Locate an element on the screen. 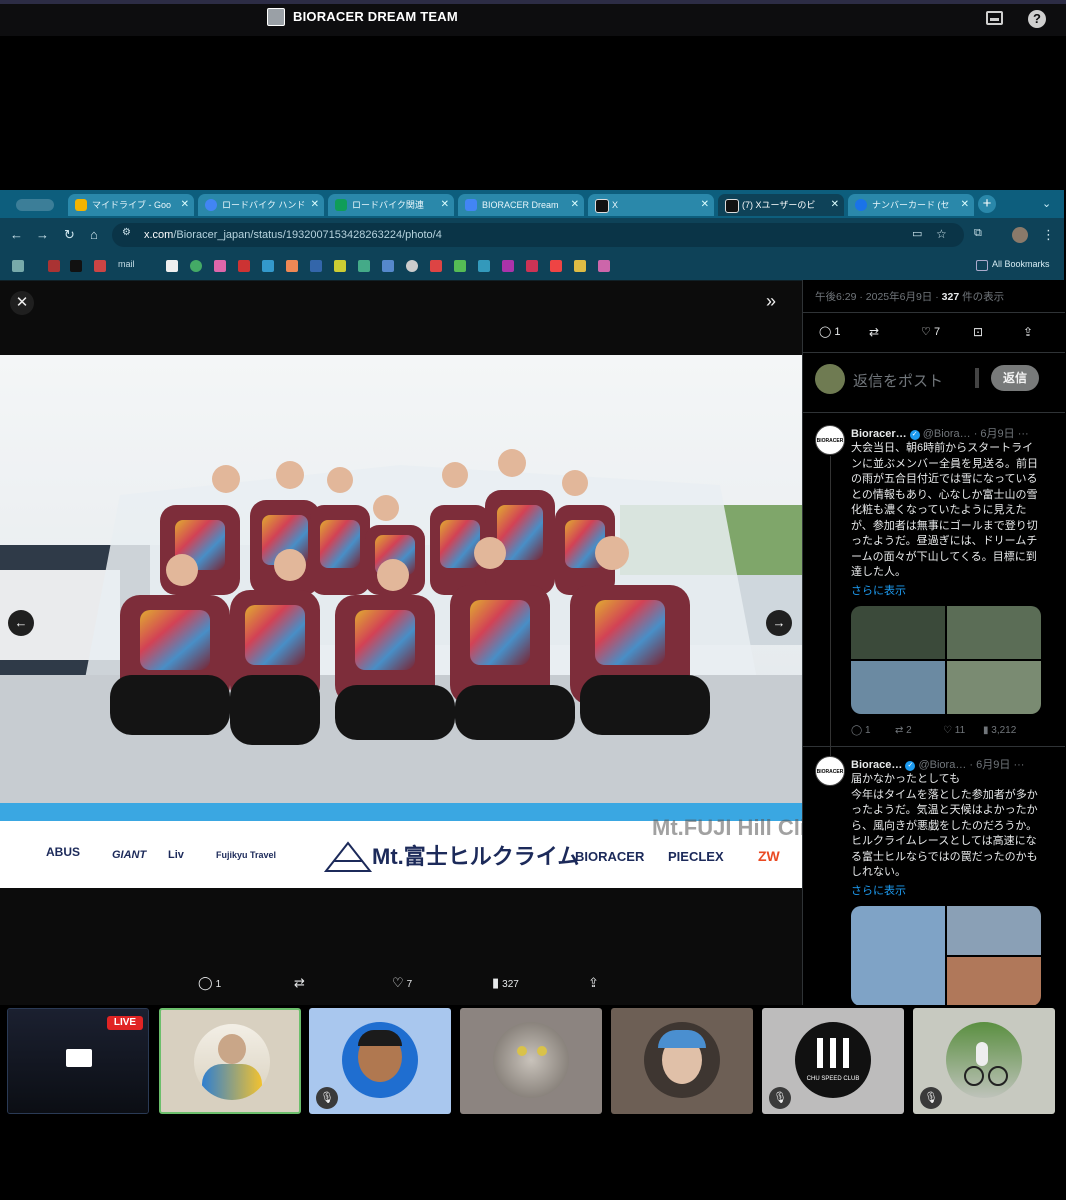  new-tab-button: + is located at coordinates (987, 204).